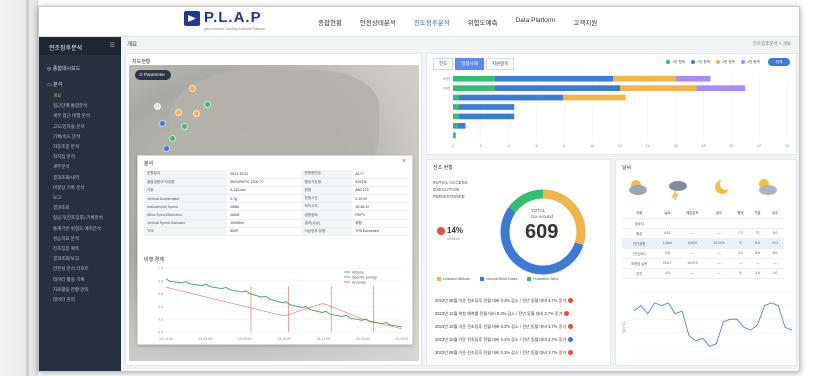 The width and height of the screenshot is (821, 376). What do you see at coordinates (66, 137) in the screenshot?
I see `sidebar-item: 기체/속도 분석` at bounding box center [66, 137].